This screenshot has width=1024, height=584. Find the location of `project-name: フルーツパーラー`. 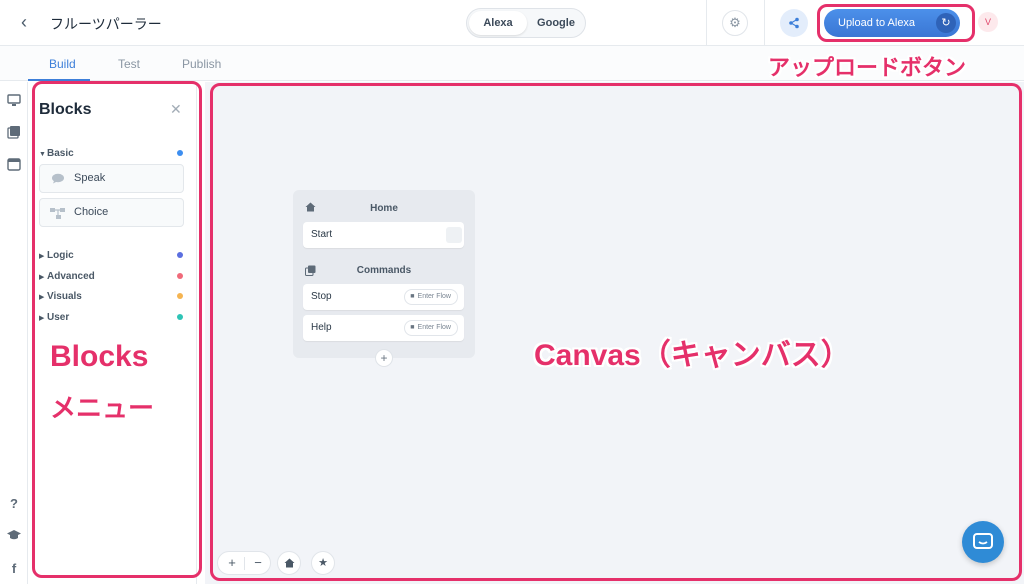

project-name: フルーツパーラー is located at coordinates (106, 24).